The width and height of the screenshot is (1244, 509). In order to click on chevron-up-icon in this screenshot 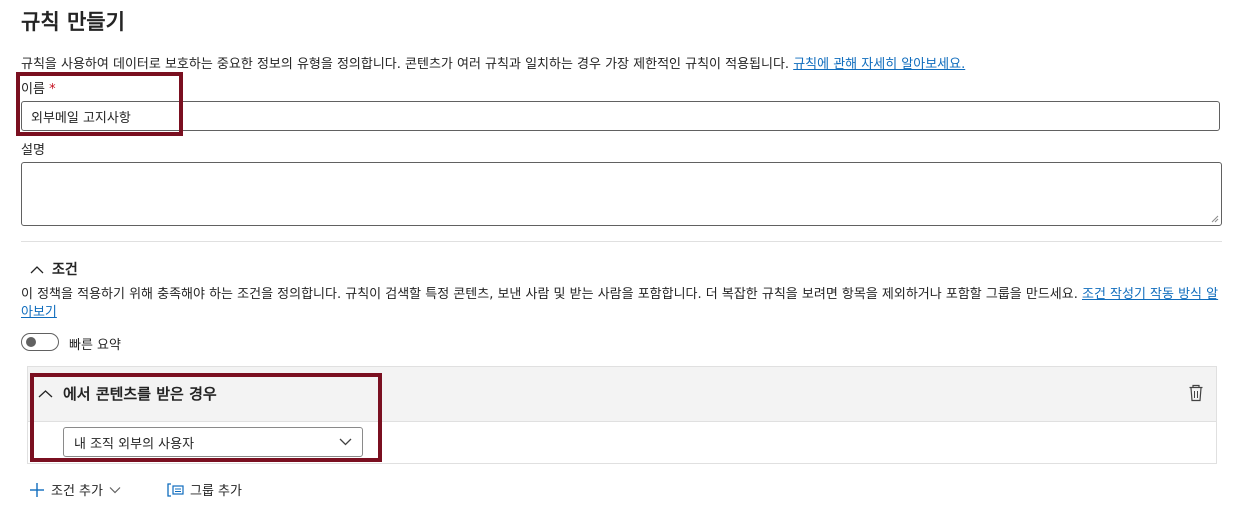, I will do `click(37, 269)`.